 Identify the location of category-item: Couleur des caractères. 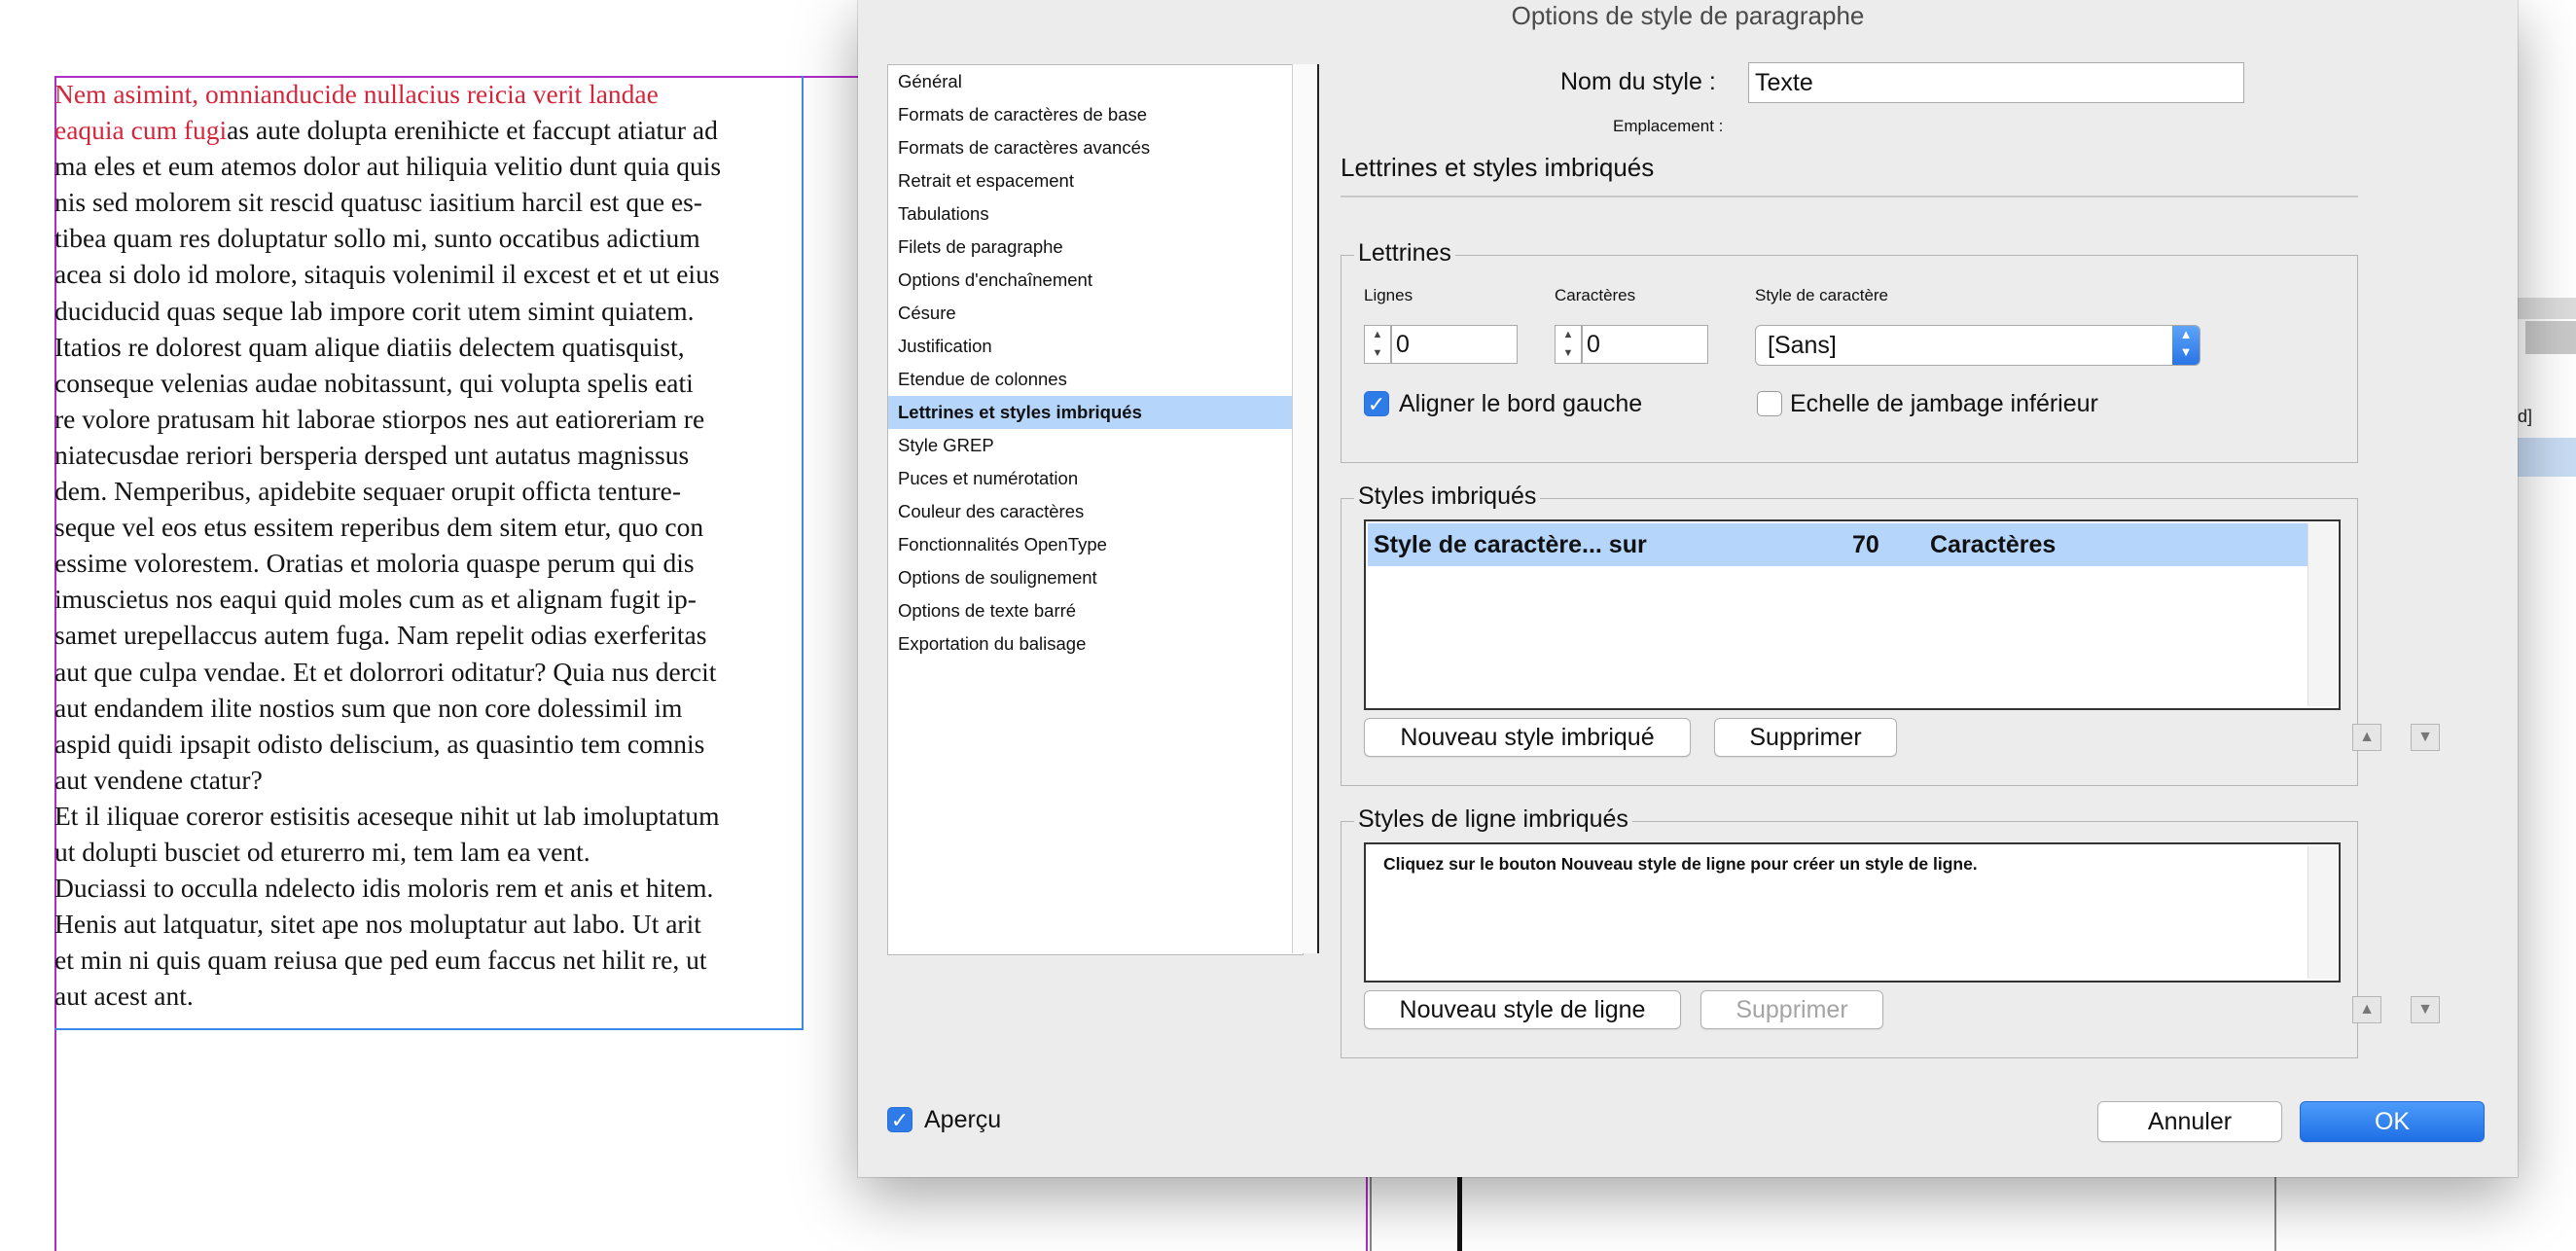
(1095, 511).